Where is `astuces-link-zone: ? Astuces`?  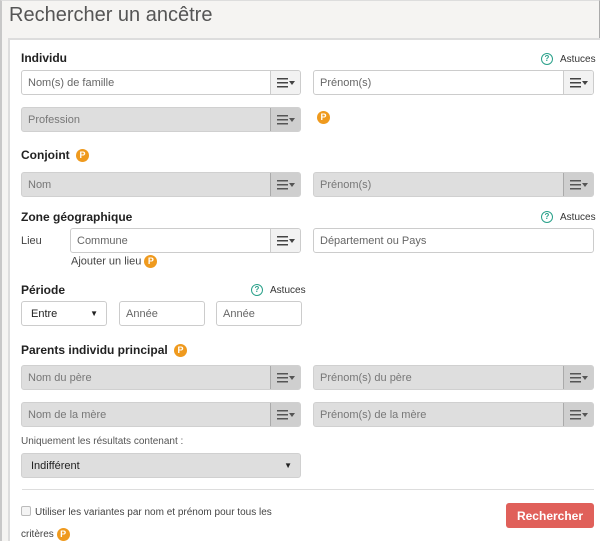
astuces-link-zone: ? Astuces is located at coordinates (568, 217).